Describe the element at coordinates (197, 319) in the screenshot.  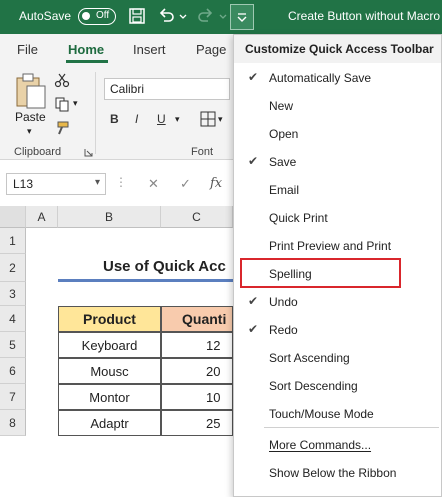
I see `table-header-quantity: Quanti` at that location.